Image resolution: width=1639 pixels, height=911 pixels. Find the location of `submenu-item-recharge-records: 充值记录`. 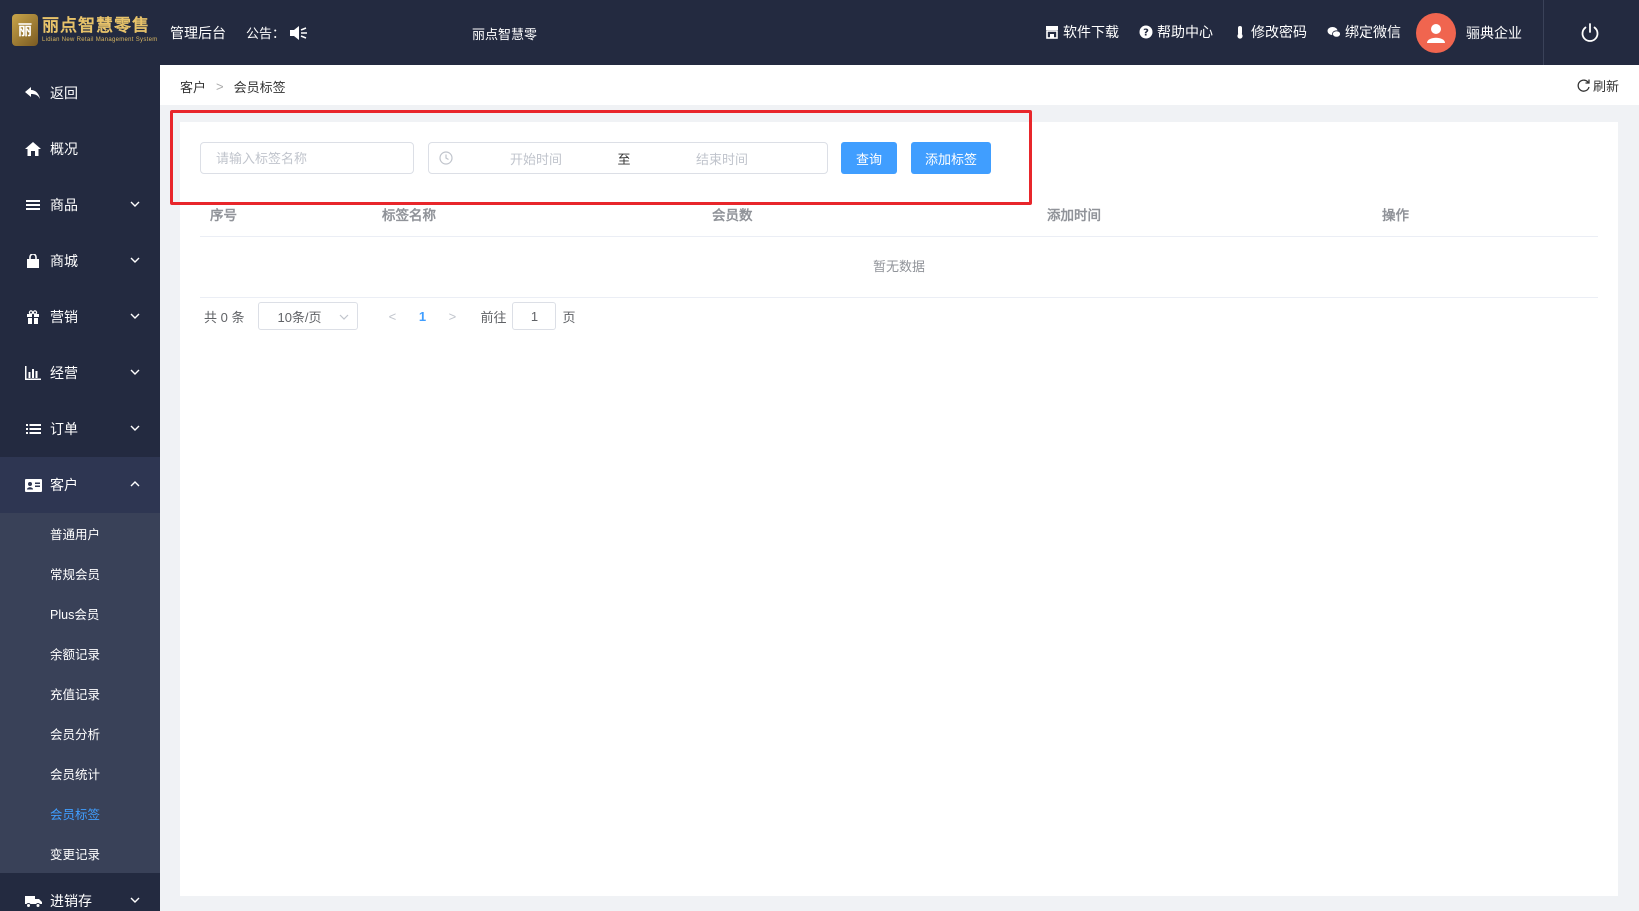

submenu-item-recharge-records: 充值记录 is located at coordinates (80, 693).